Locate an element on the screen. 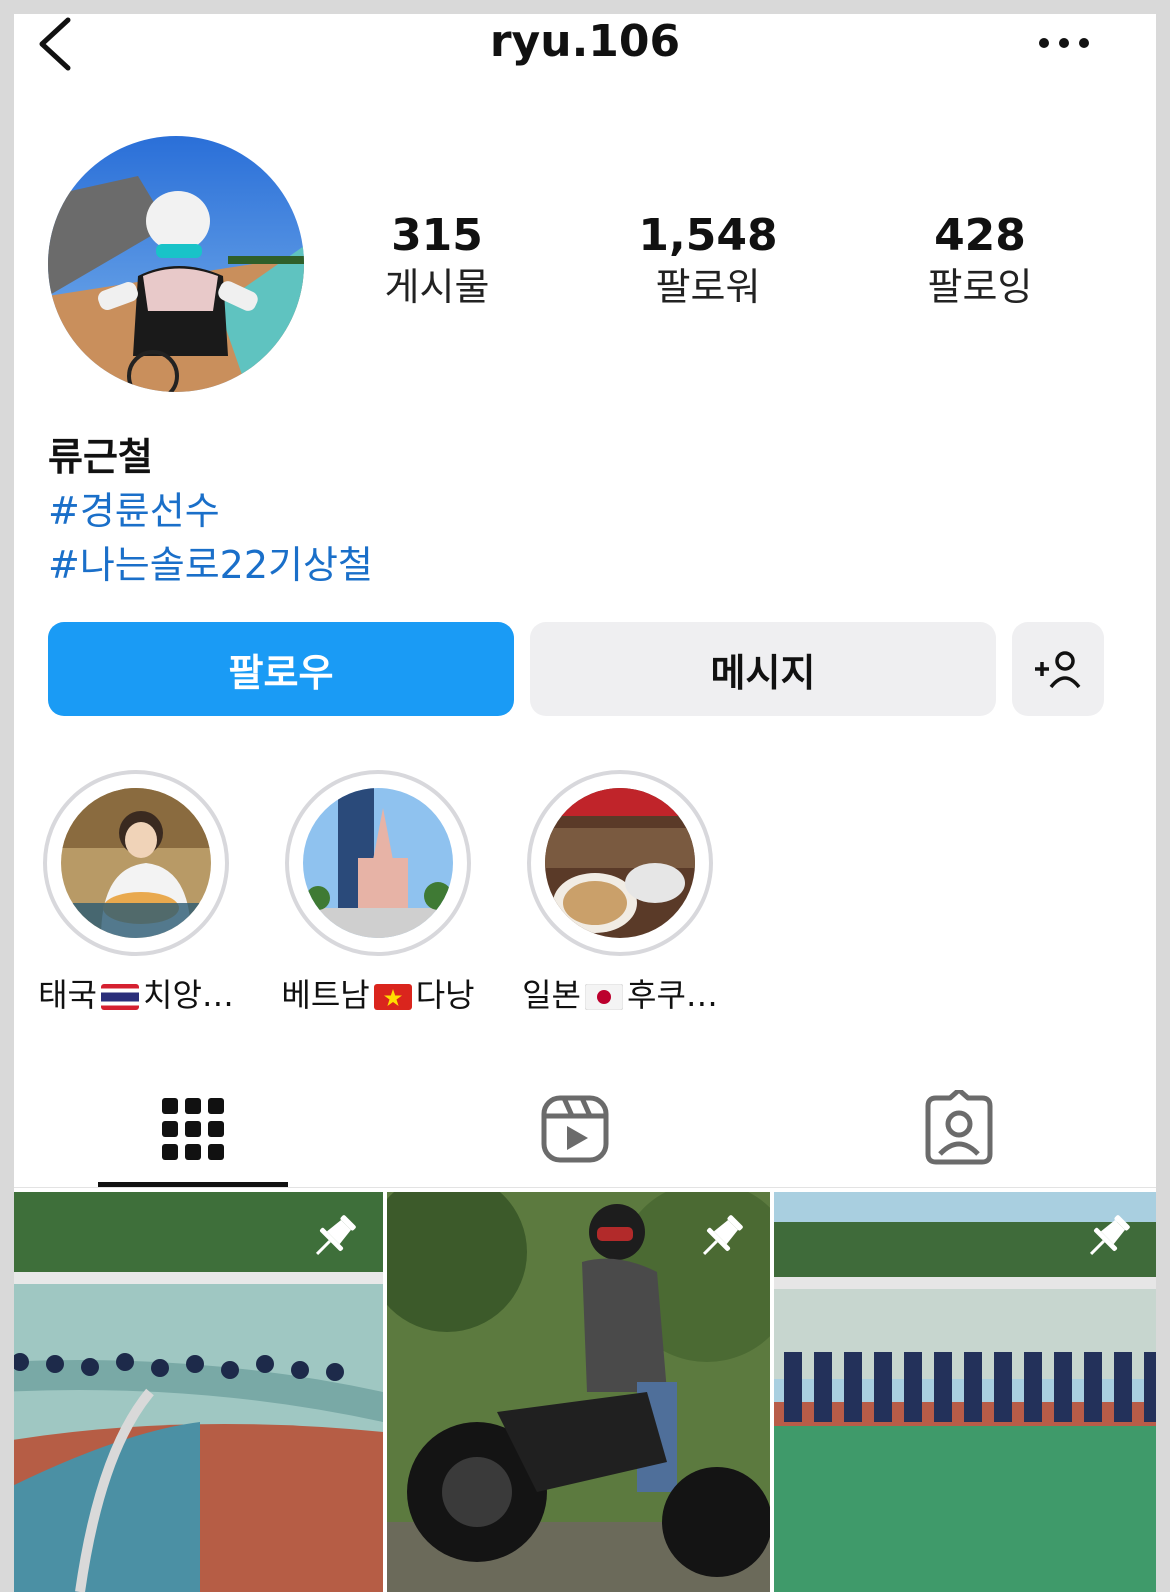  highlight-label-start: 태국 is located at coordinates (67, 995).